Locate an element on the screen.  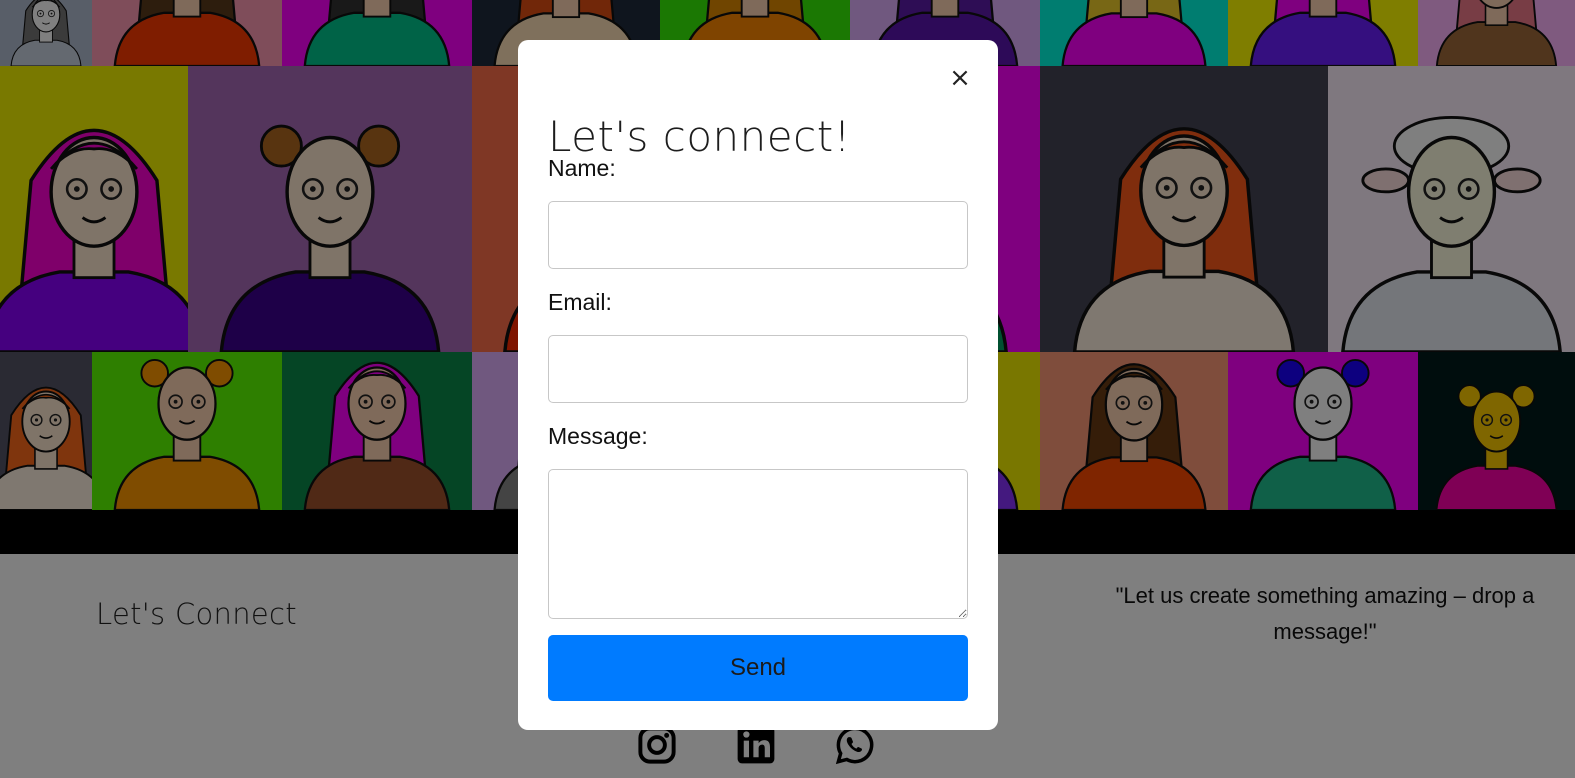
name-label: Name: is located at coordinates (582, 168).